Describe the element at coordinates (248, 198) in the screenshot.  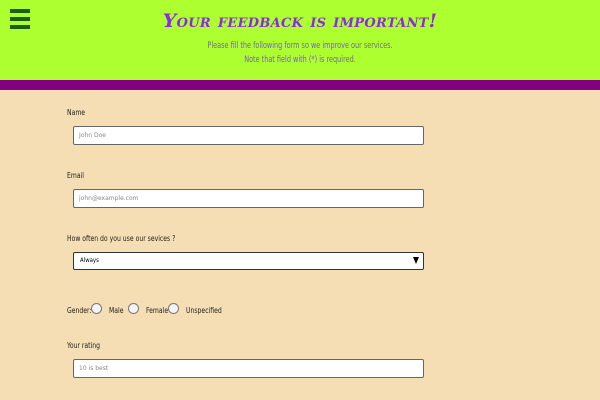
I see `email-input: john@example.com` at that location.